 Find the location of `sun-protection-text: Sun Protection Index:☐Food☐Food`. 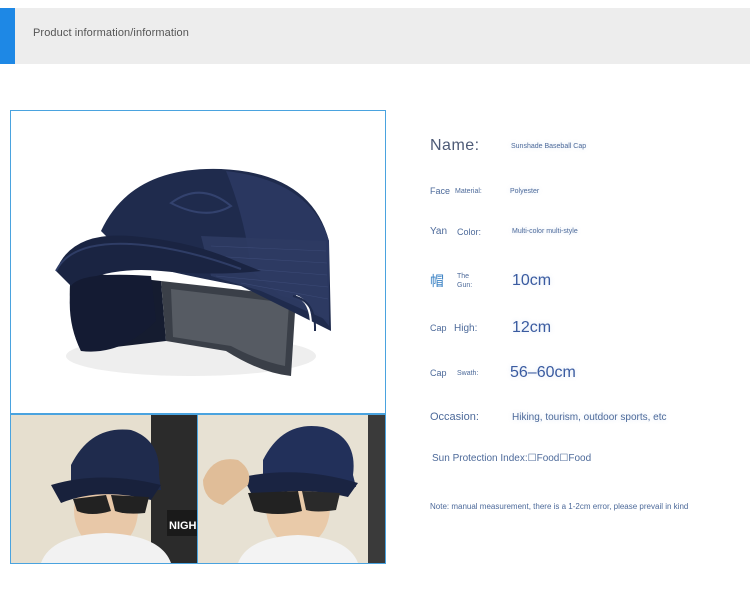

sun-protection-text: Sun Protection Index:☐Food☐Food is located at coordinates (512, 458).